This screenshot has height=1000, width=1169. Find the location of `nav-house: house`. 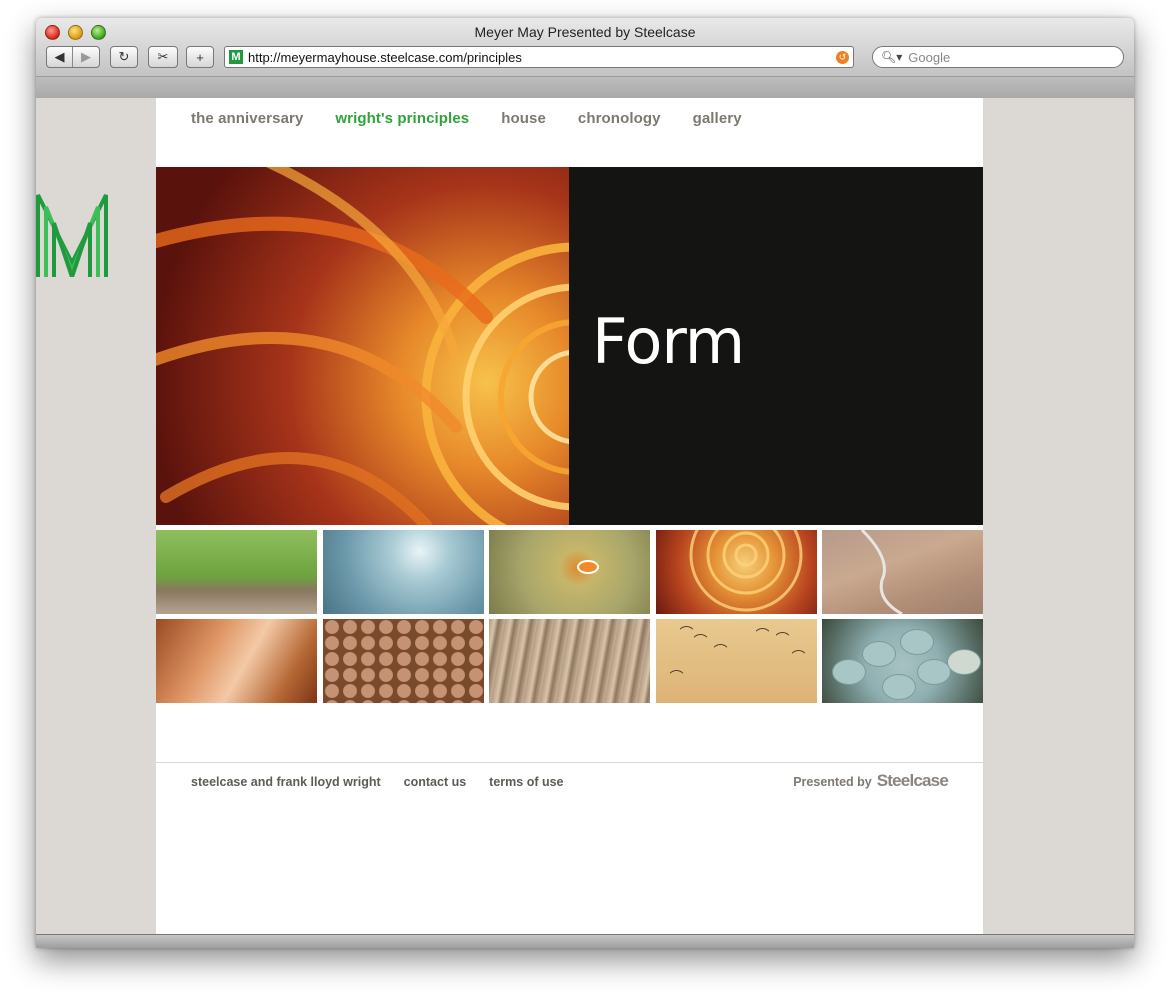

nav-house: house is located at coordinates (523, 118).